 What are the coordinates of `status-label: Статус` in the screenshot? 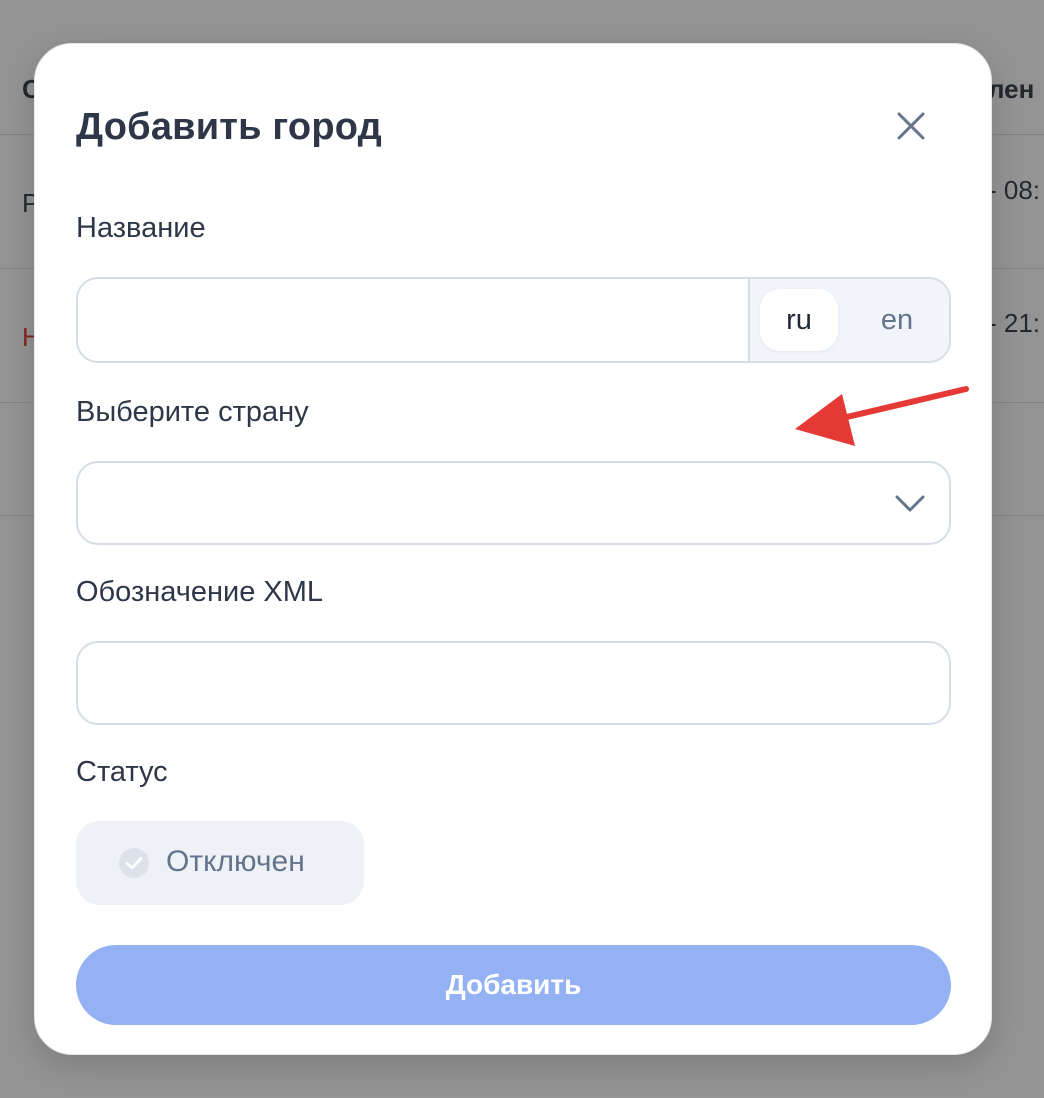 It's located at (122, 772).